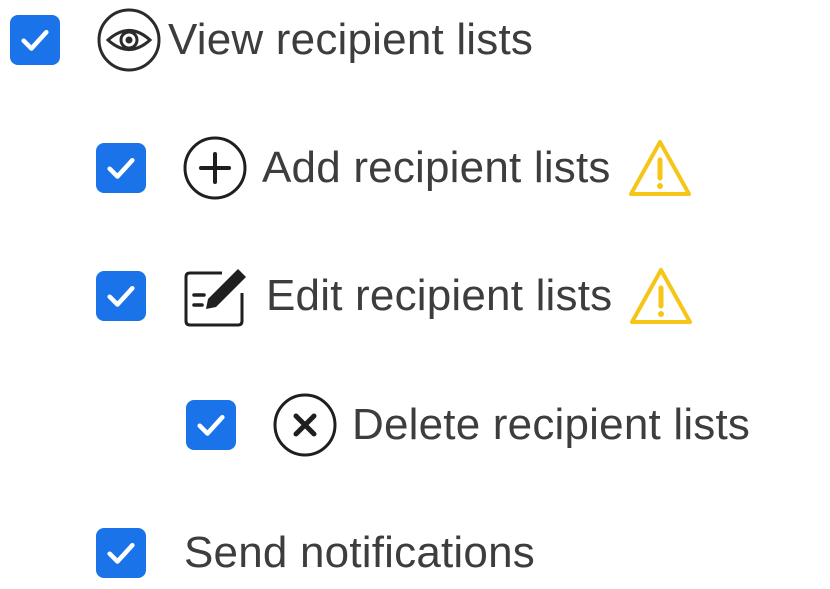 The image size is (830, 589). What do you see at coordinates (436, 167) in the screenshot?
I see `add-label: Add recipient lists` at bounding box center [436, 167].